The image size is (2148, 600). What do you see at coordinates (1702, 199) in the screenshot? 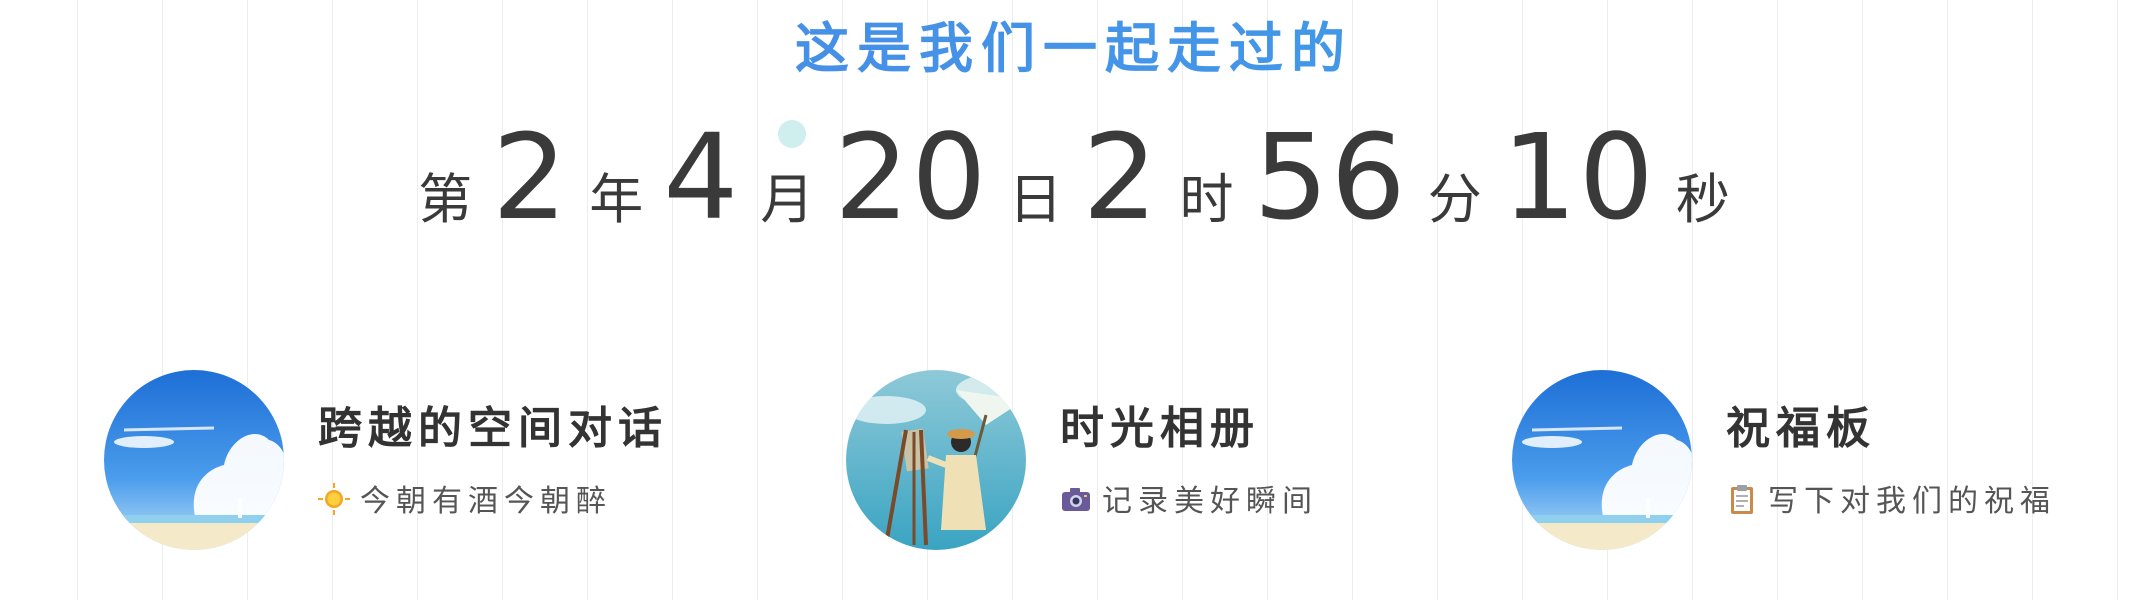
I see `counter-seconds-unit: 秒` at bounding box center [1702, 199].